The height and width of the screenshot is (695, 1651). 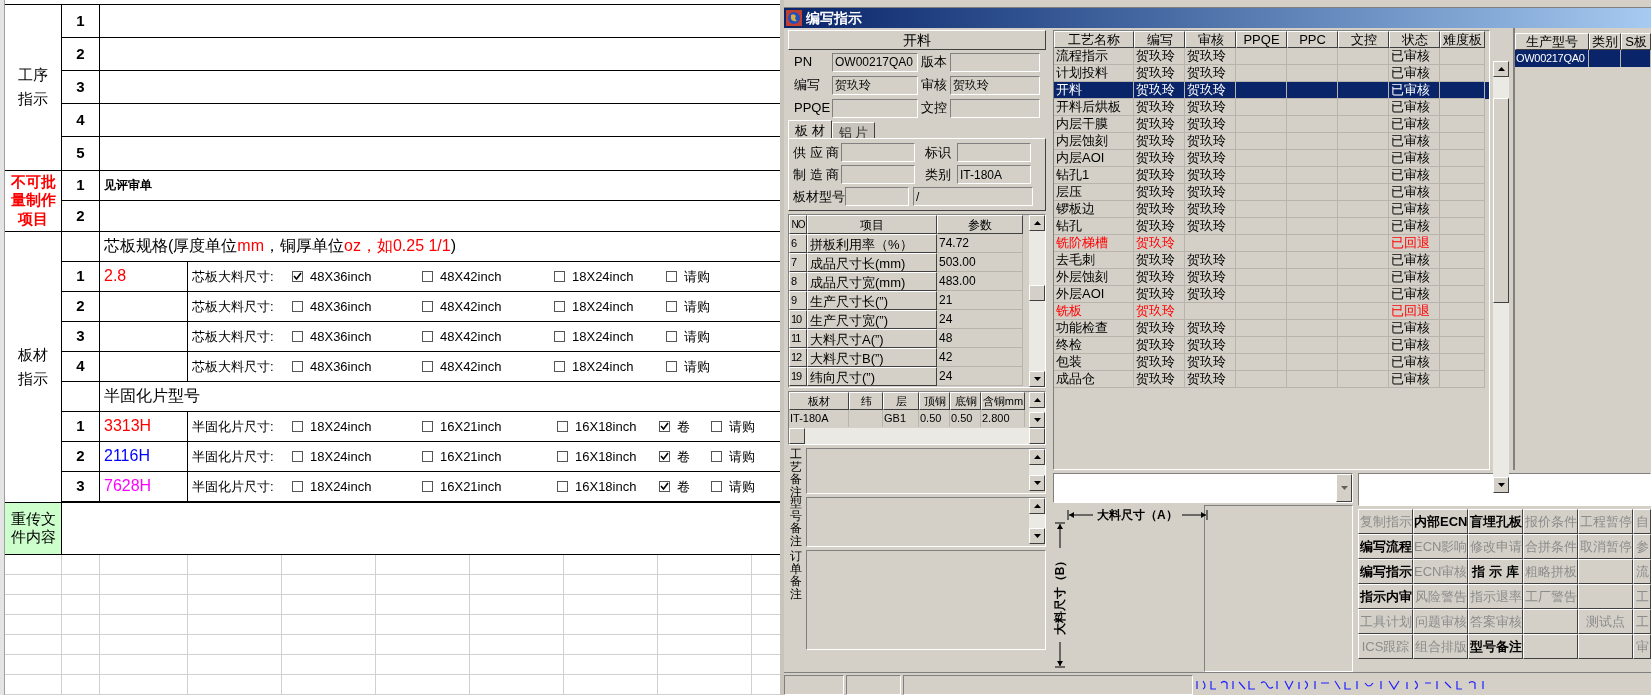 I want to click on column-header: 层, so click(x=901, y=401).